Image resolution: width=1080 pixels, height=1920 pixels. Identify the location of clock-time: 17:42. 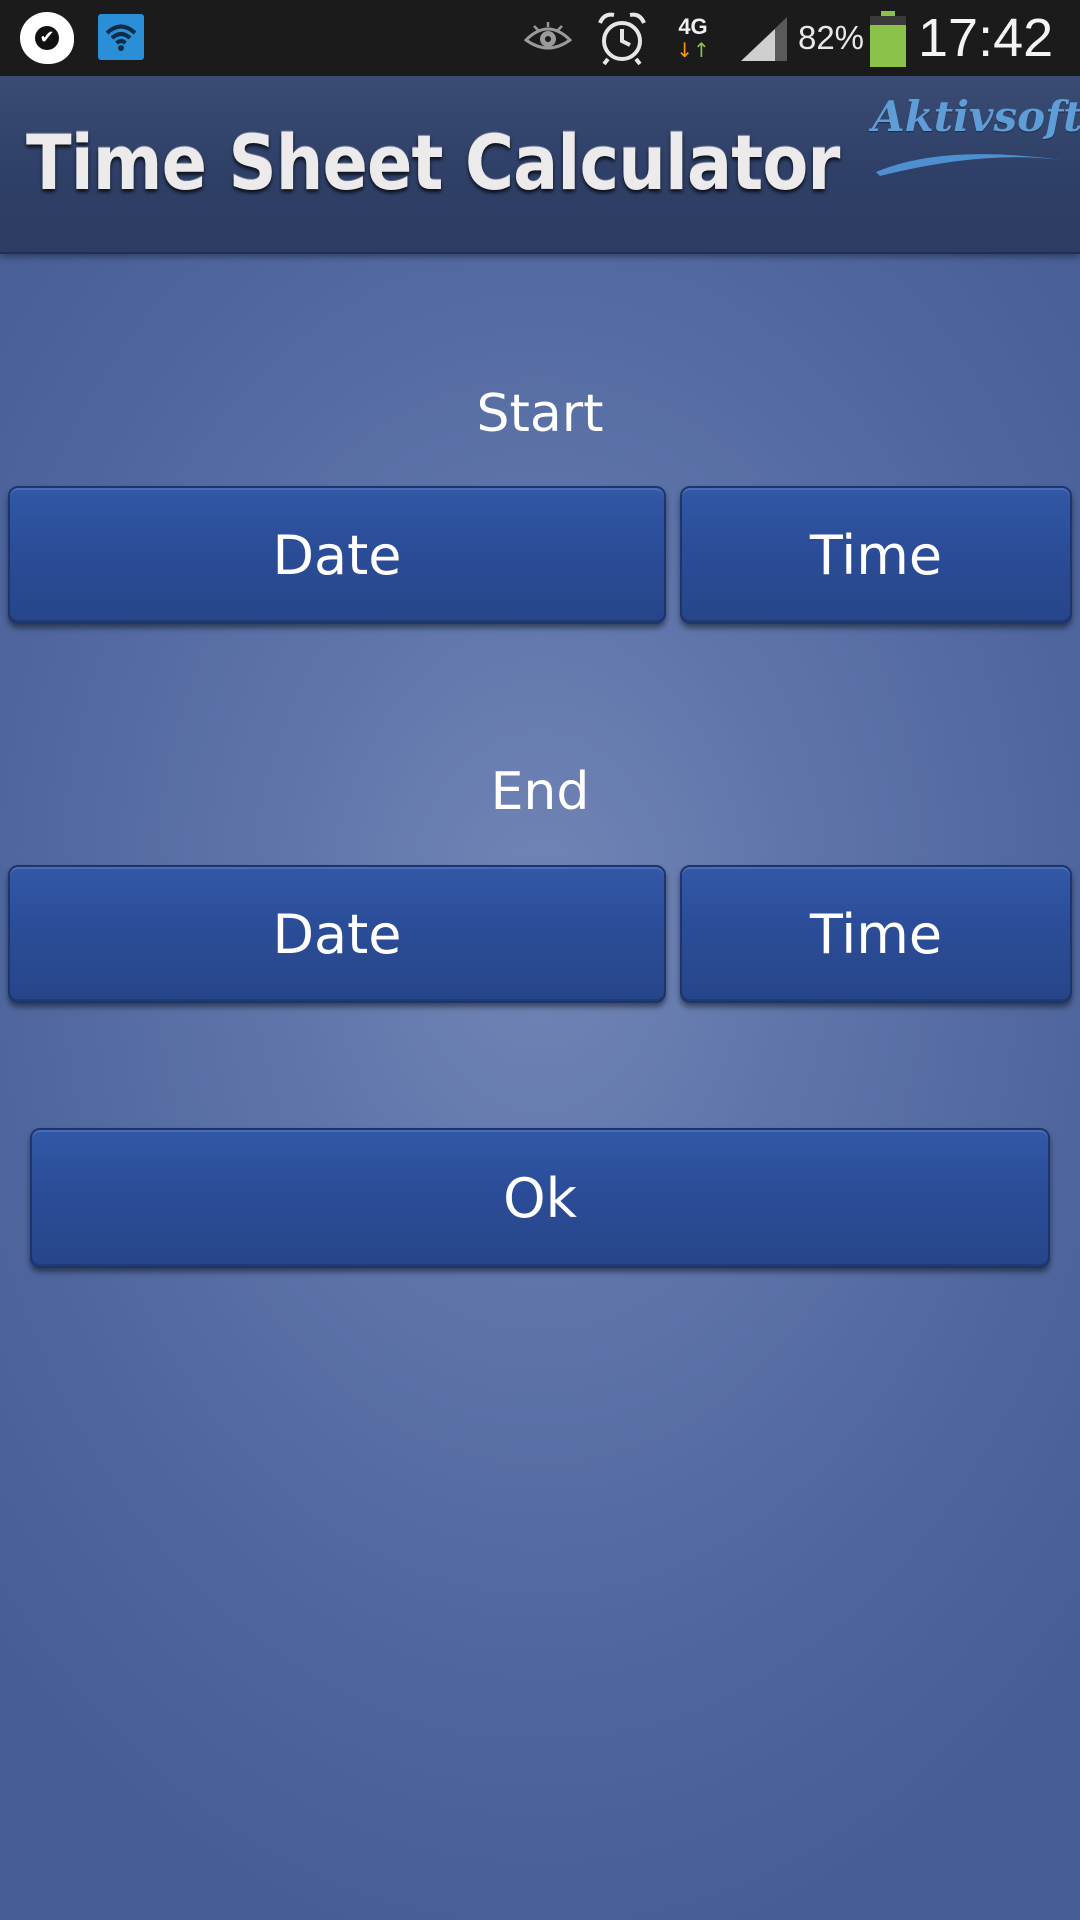
(986, 38).